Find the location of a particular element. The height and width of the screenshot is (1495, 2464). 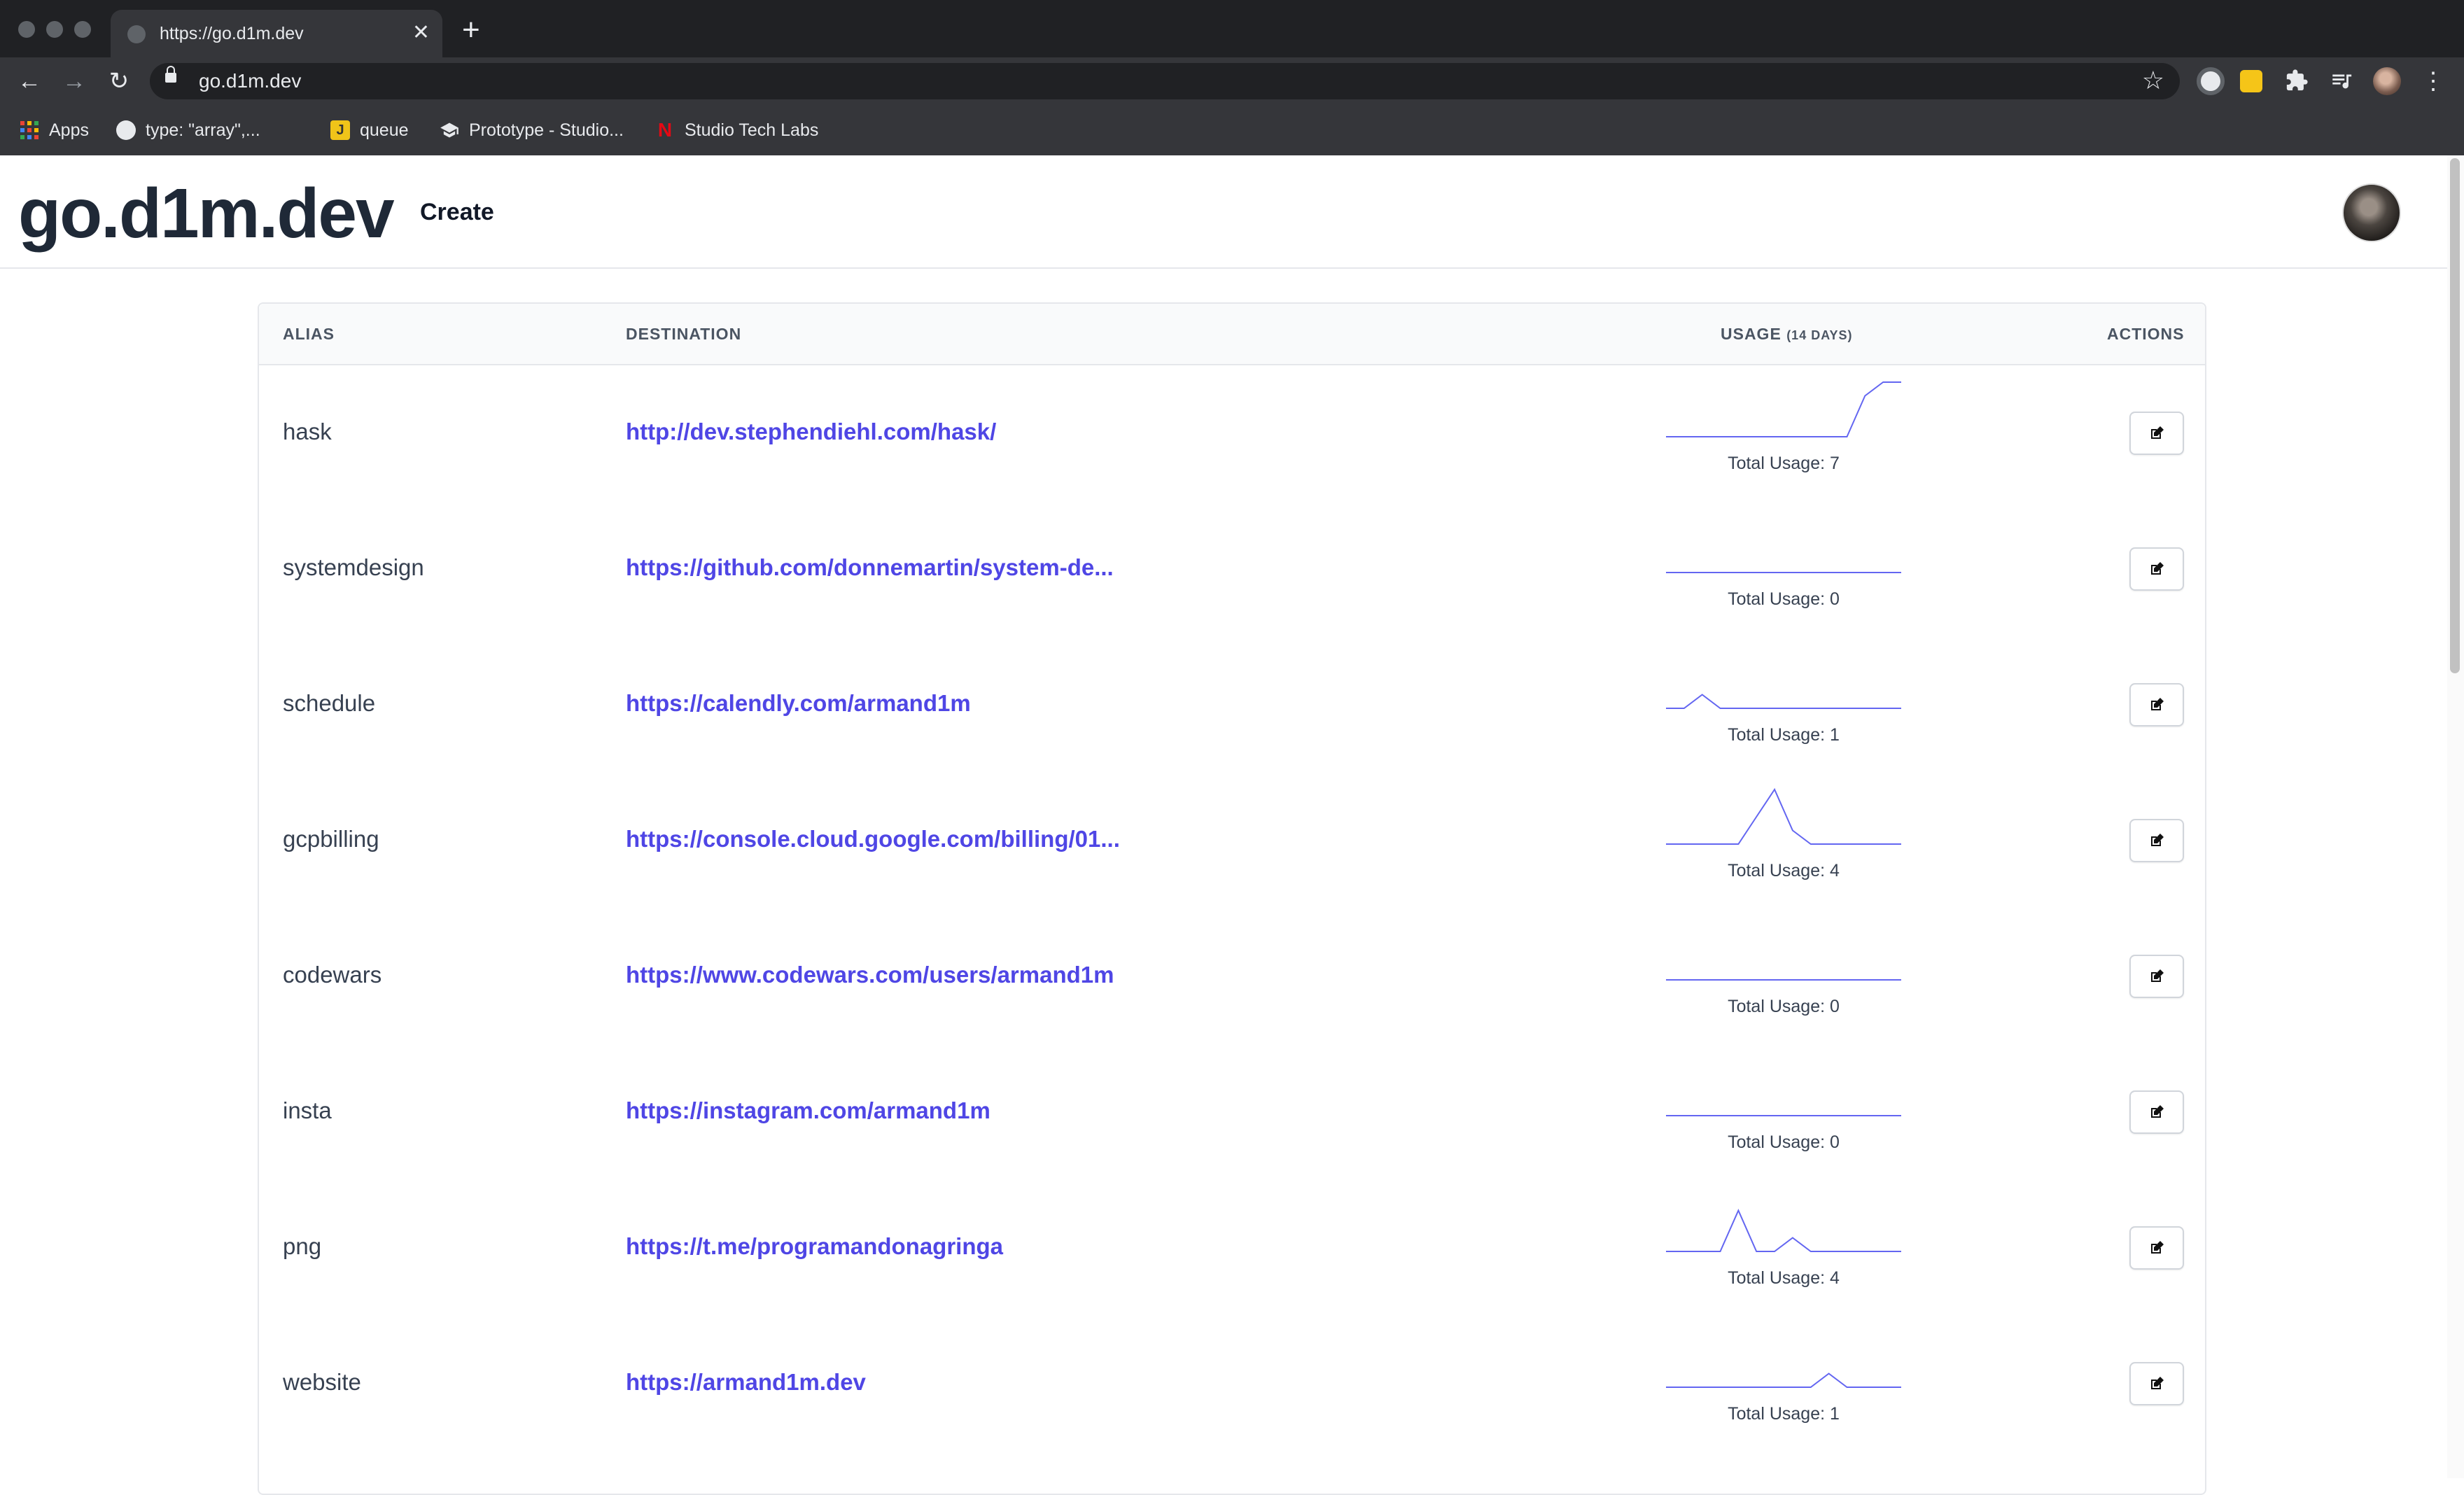

graduation-cap-icon is located at coordinates (449, 130).